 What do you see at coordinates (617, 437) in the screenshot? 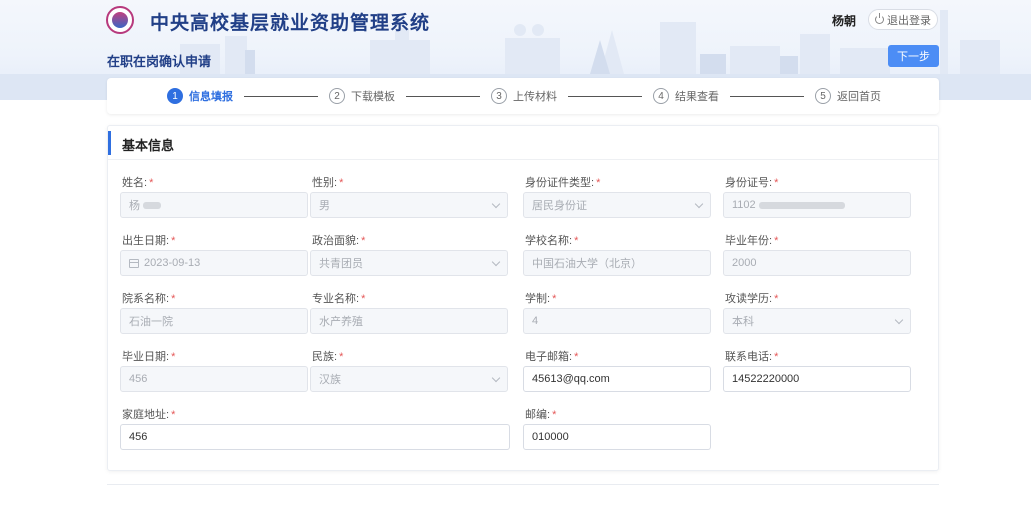
I see `postcode-input: 010000` at bounding box center [617, 437].